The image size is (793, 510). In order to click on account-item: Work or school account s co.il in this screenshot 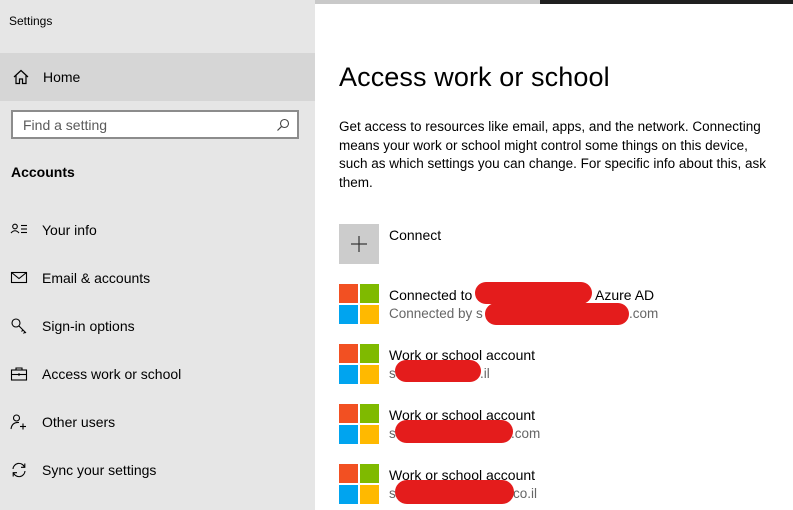, I will do `click(559, 485)`.